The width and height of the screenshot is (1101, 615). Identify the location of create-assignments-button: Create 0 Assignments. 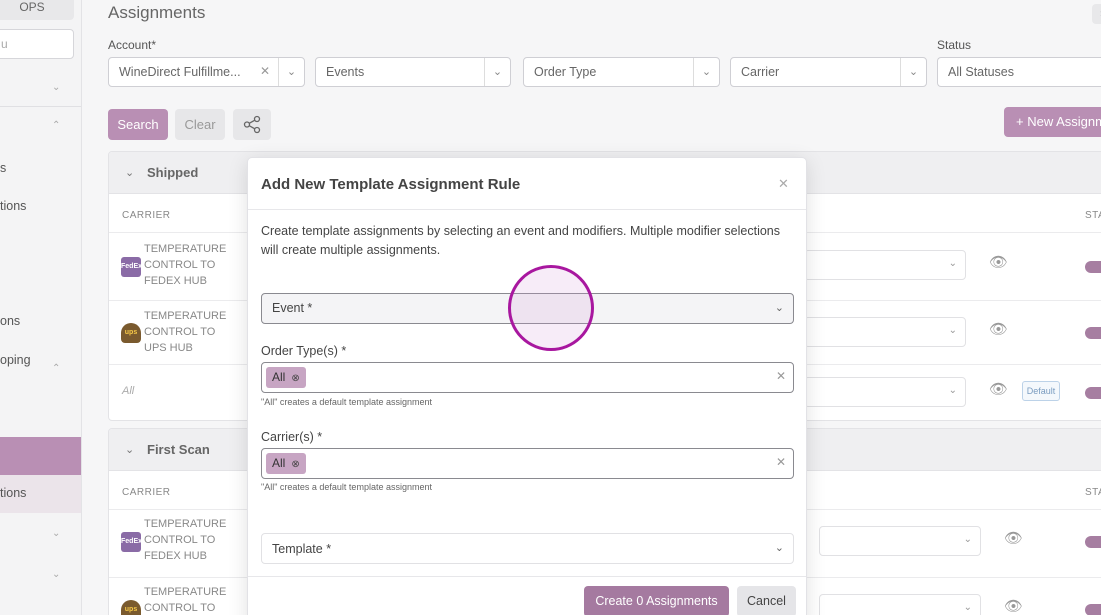
(656, 600).